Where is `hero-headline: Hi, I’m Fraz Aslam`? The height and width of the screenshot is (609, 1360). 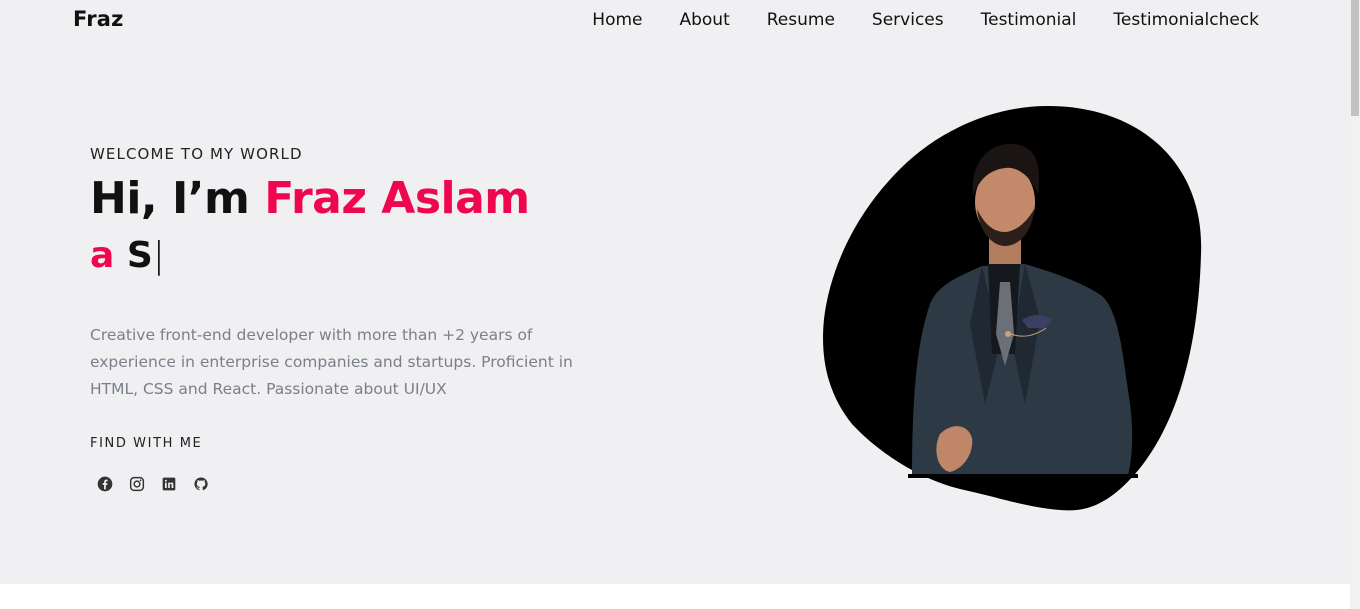 hero-headline: Hi, I’m Fraz Aslam is located at coordinates (340, 199).